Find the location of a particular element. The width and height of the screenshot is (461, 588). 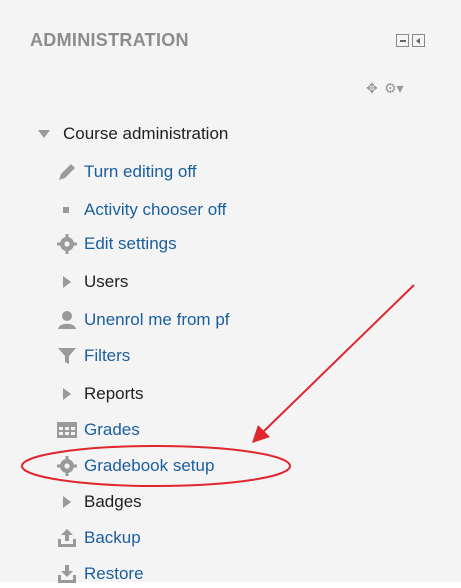

bullet-icon is located at coordinates (67, 210).